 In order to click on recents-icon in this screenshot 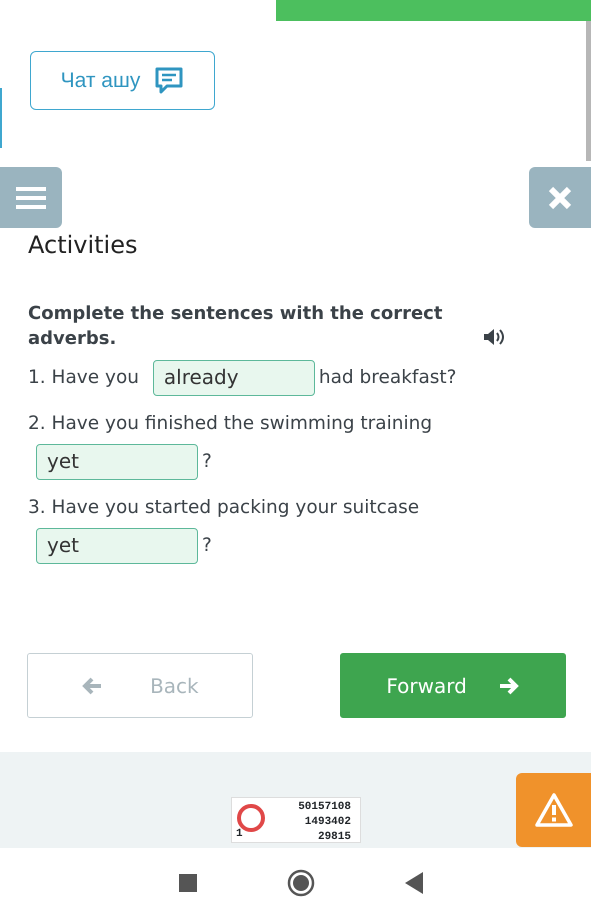, I will do `click(187, 883)`.